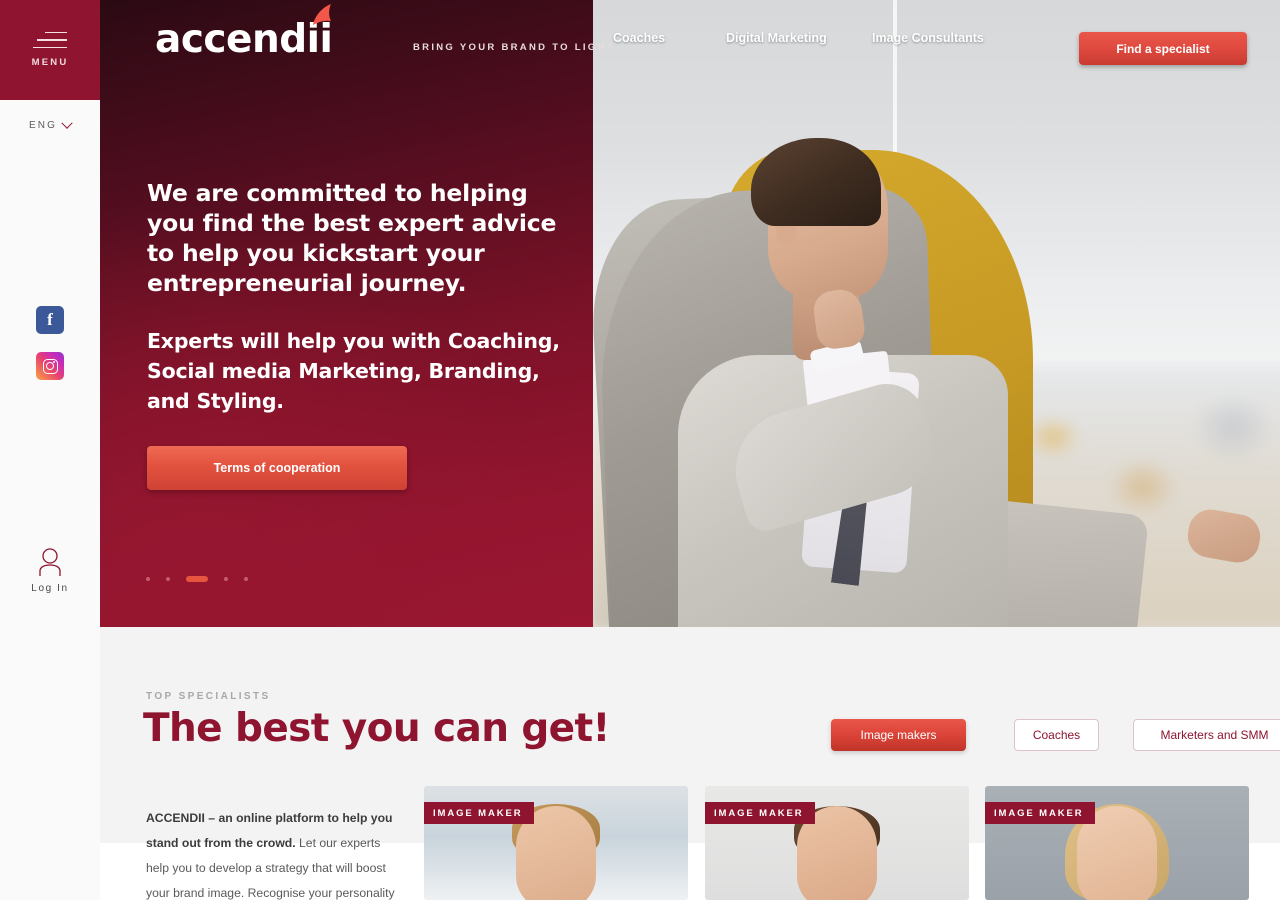 The image size is (1280, 900). Describe the element at coordinates (1206, 735) in the screenshot. I see `filter-marketers-smm: Marketers and SMM` at that location.